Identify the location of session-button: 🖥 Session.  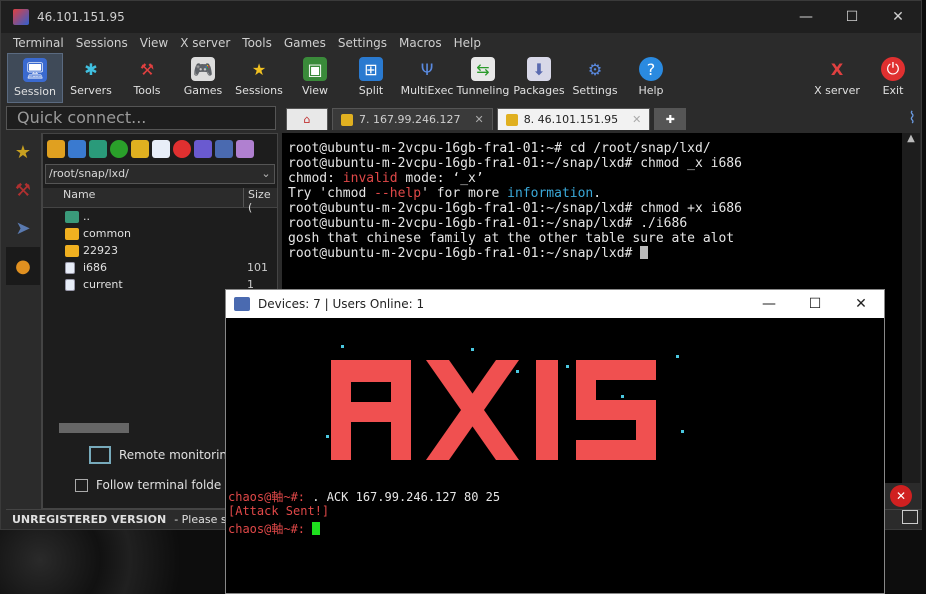
(35, 78).